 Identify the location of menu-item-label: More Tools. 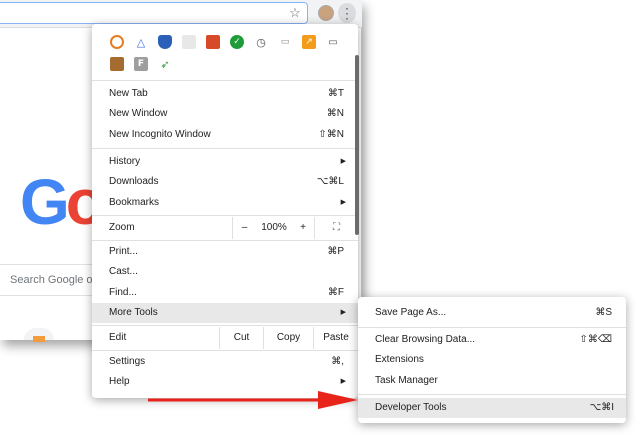
(133, 312).